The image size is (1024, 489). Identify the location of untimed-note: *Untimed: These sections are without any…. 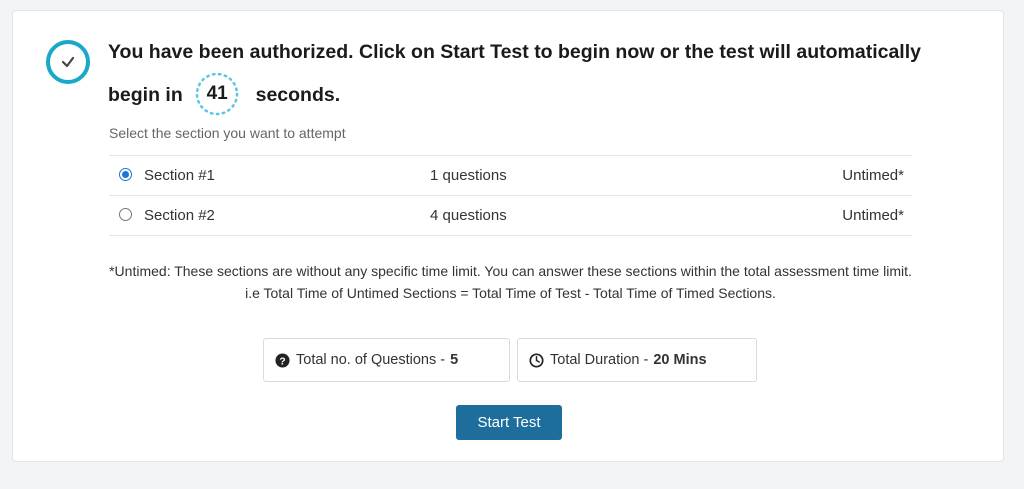
(510, 282).